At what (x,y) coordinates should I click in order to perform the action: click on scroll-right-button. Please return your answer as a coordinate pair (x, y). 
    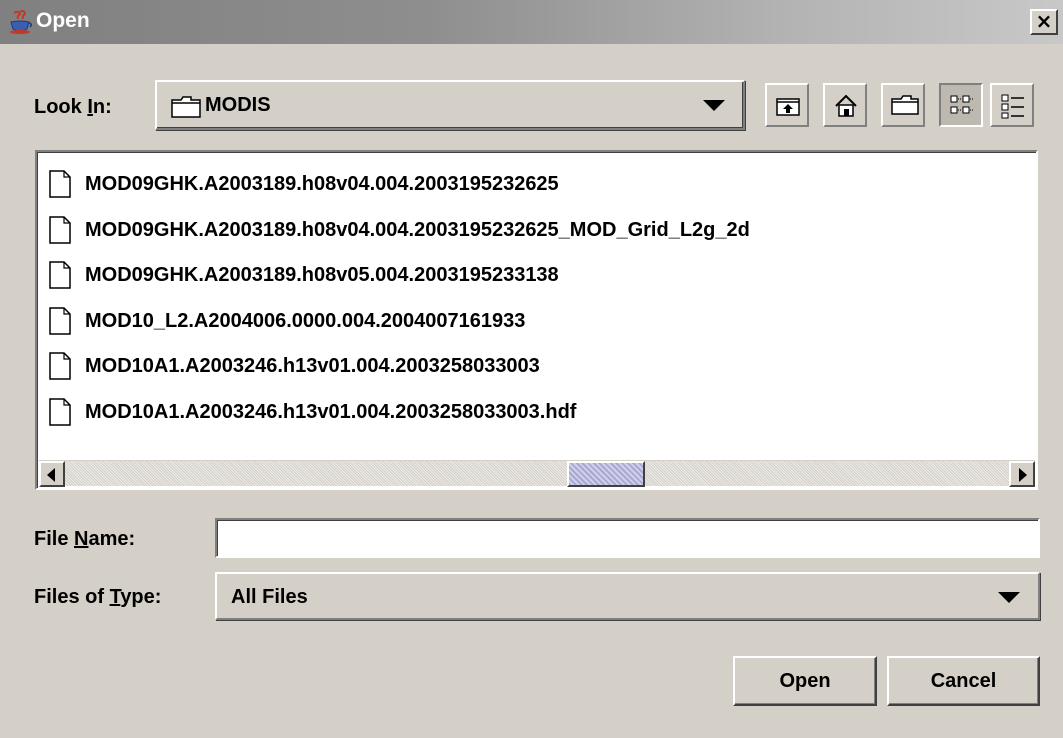
    Looking at the image, I should click on (1022, 474).